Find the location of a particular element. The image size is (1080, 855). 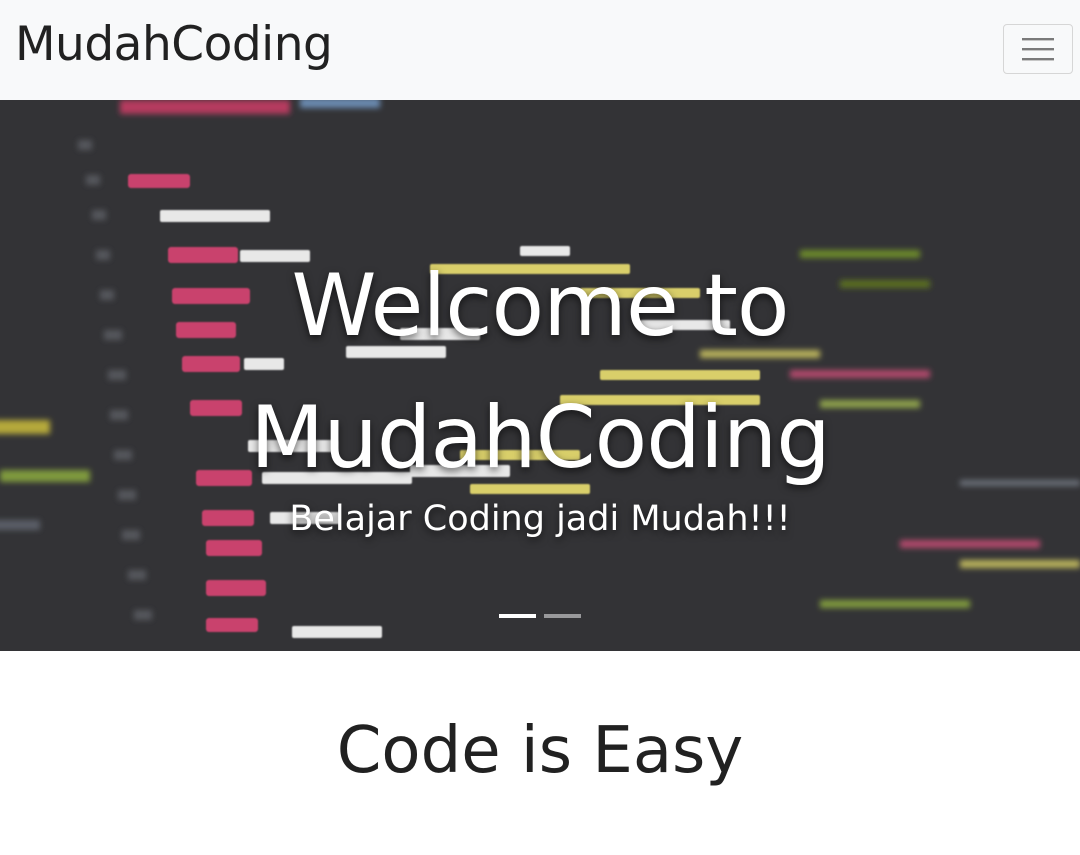

navbar-brand: MudahCoding is located at coordinates (174, 44).